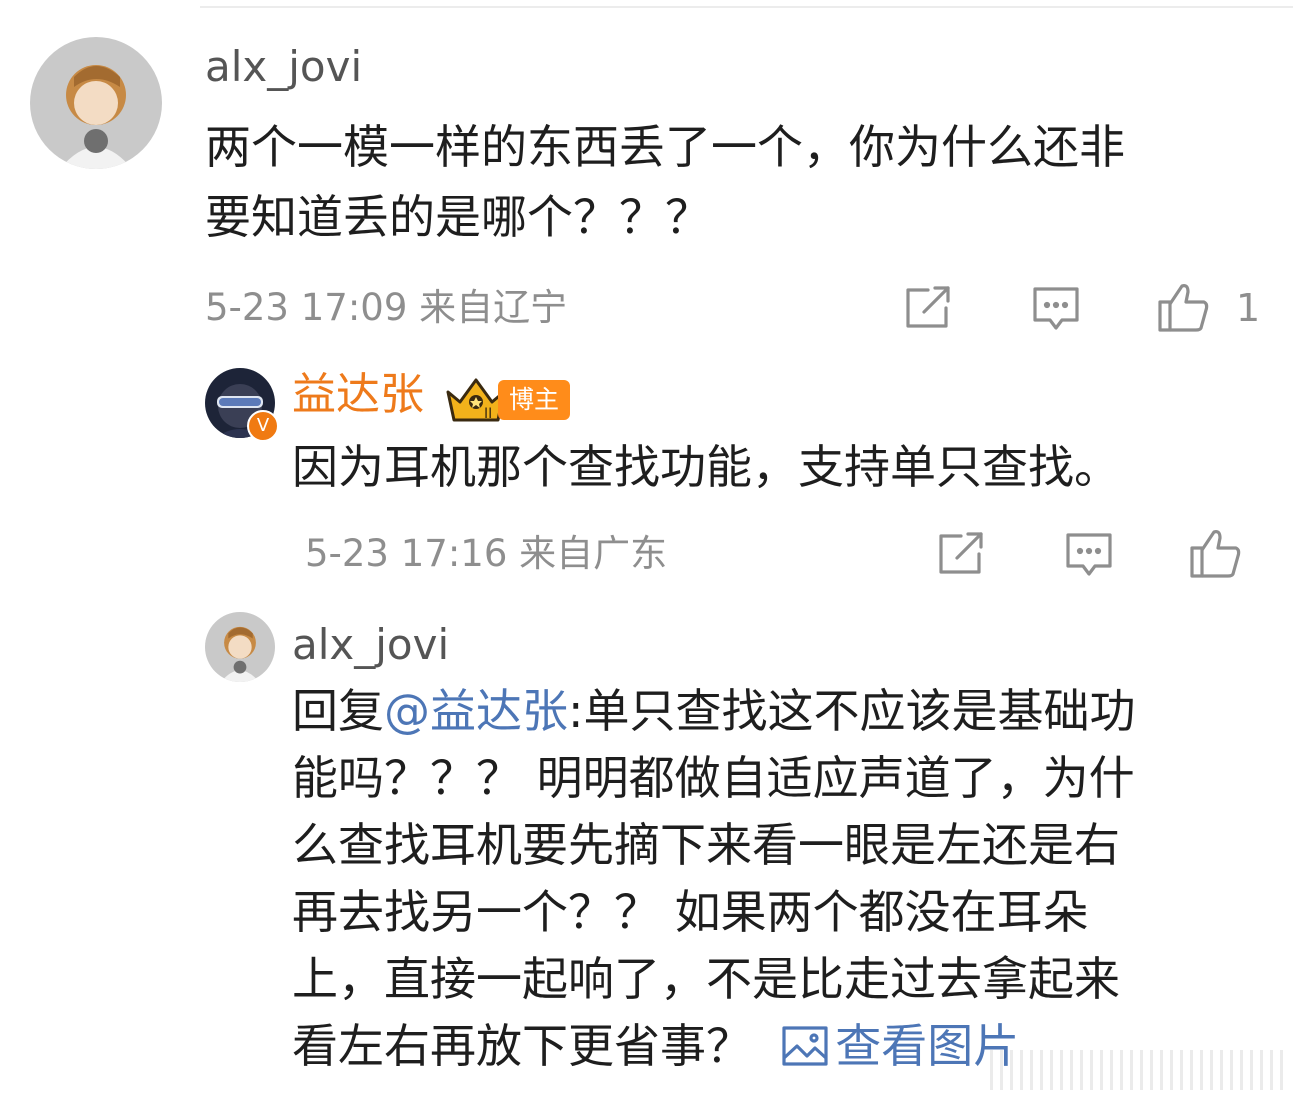 This screenshot has width=1293, height=1100. Describe the element at coordinates (805, 1052) in the screenshot. I see `image-icon` at that location.